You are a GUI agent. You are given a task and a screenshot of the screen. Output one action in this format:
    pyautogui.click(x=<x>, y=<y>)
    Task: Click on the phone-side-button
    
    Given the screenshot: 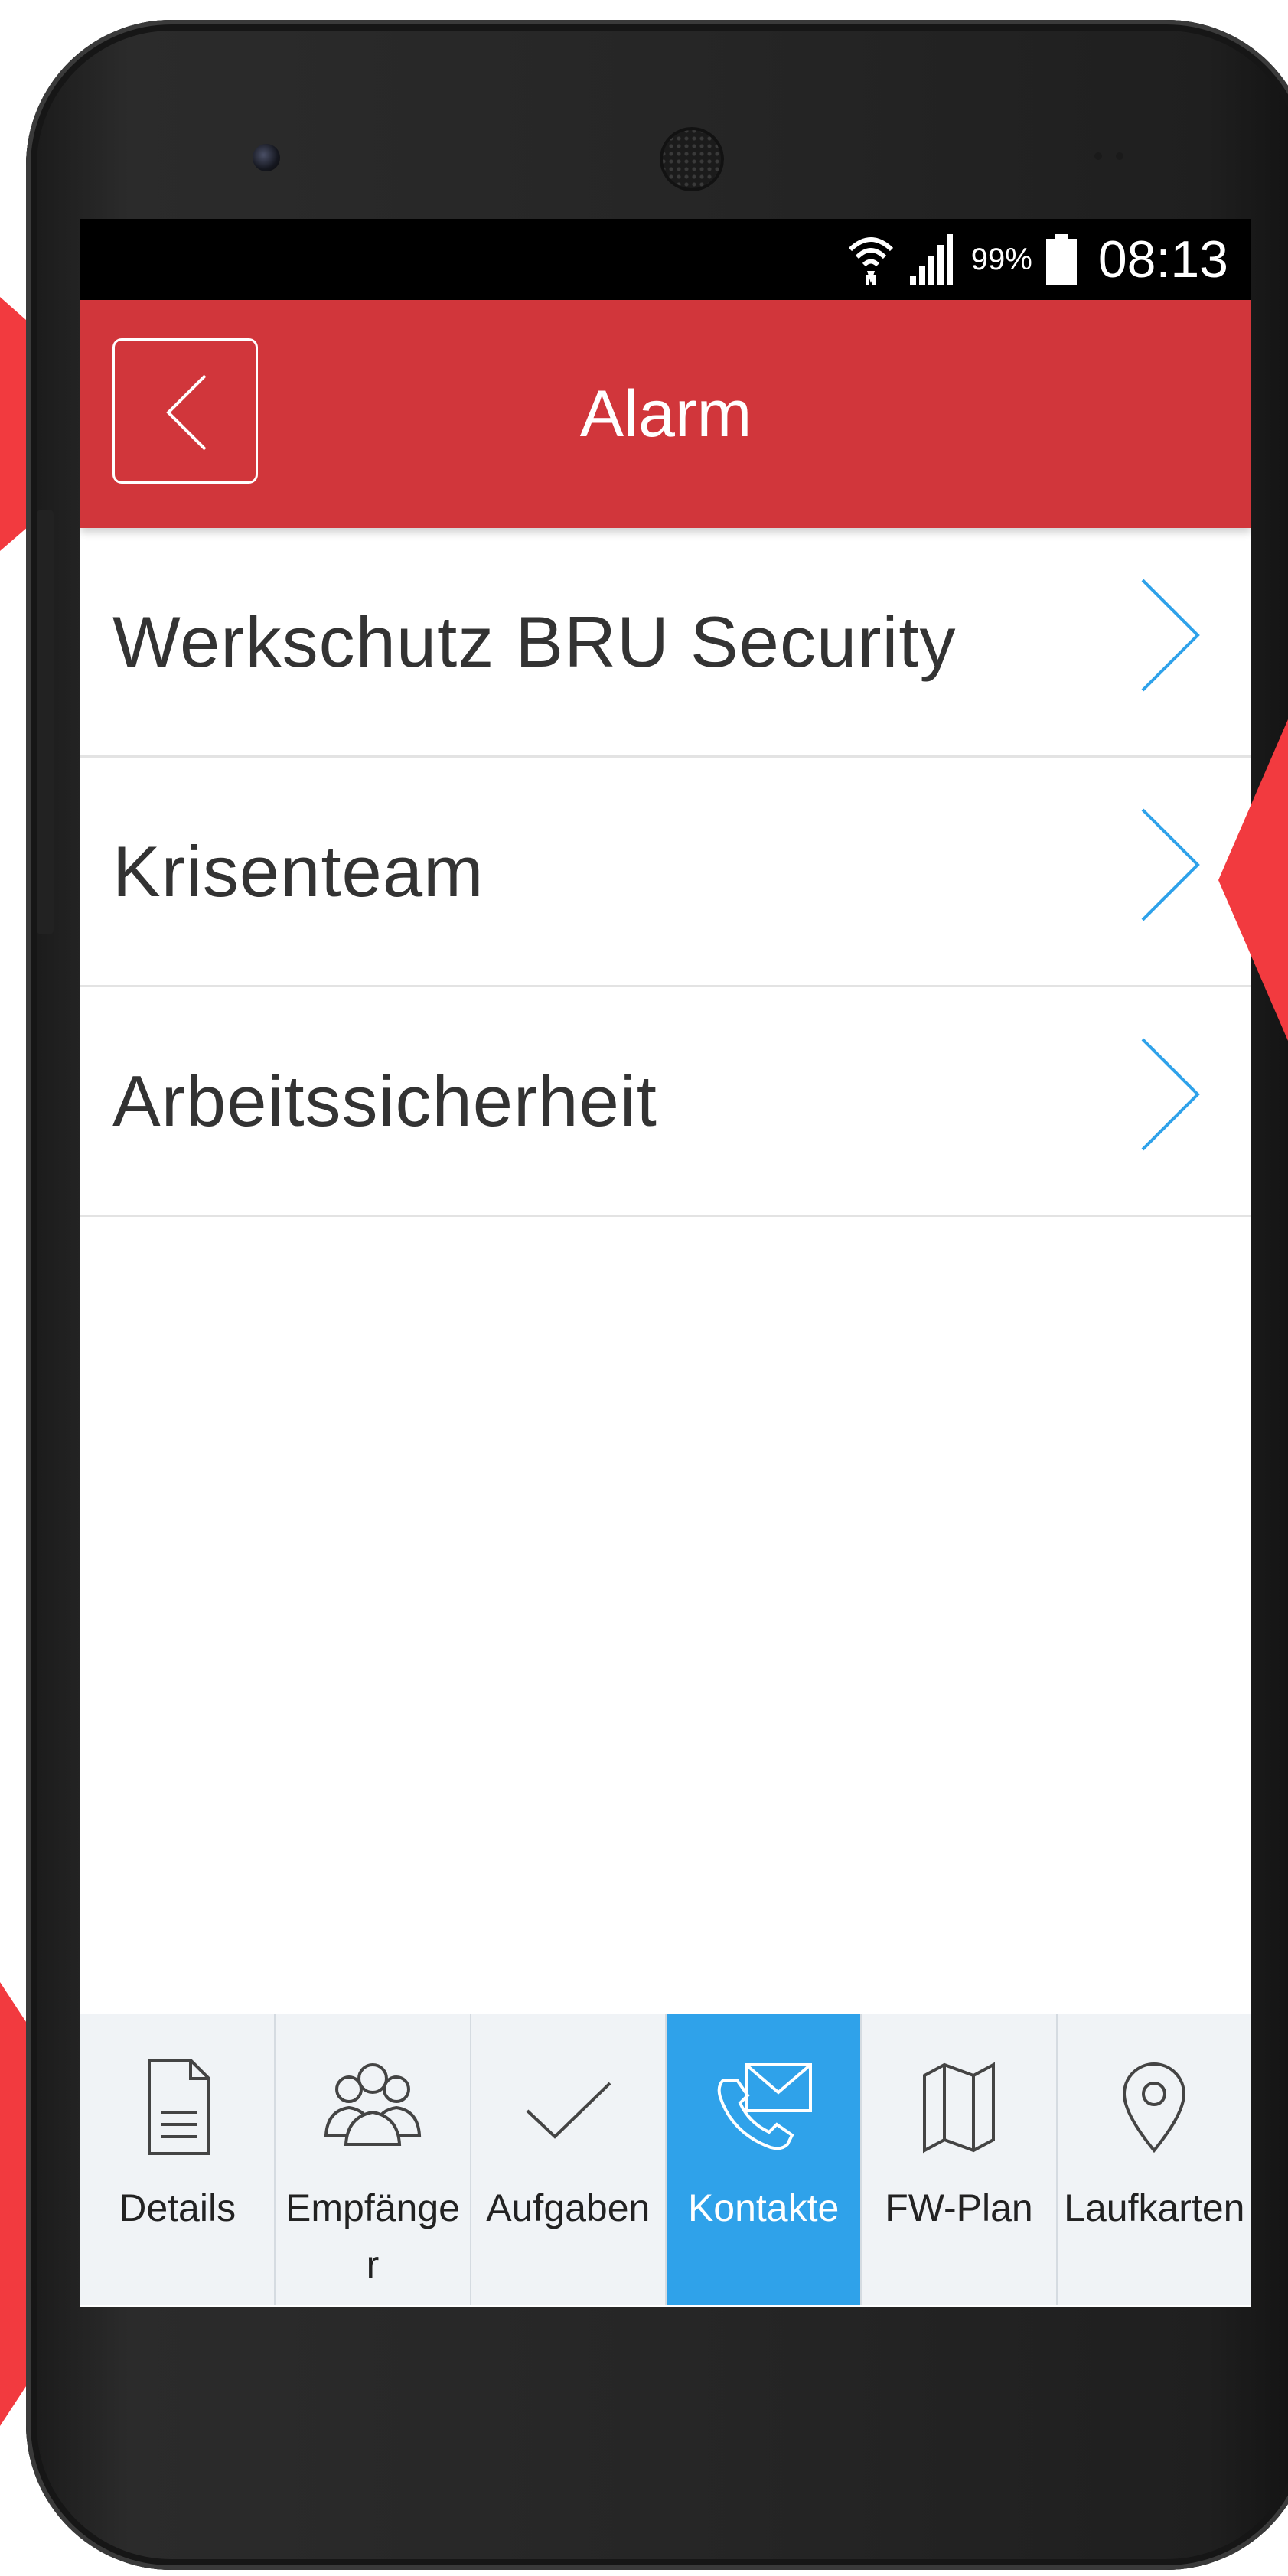 What is the action you would take?
    pyautogui.click(x=45, y=722)
    